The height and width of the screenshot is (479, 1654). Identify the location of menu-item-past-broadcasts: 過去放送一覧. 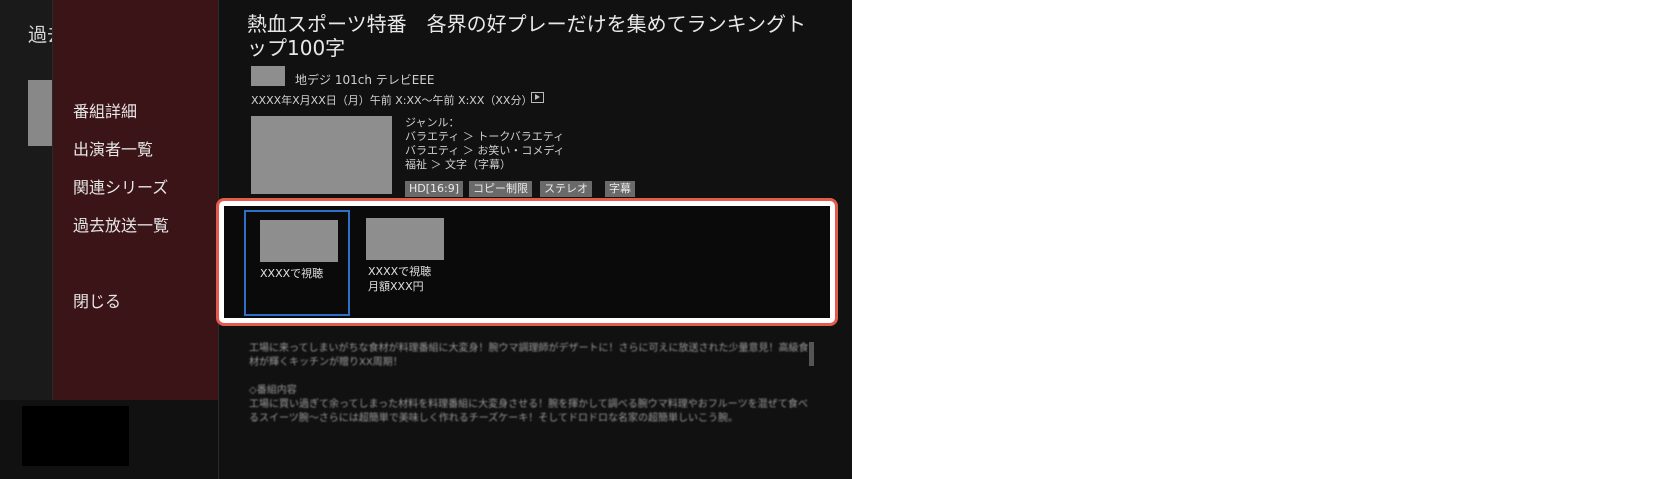
(121, 224).